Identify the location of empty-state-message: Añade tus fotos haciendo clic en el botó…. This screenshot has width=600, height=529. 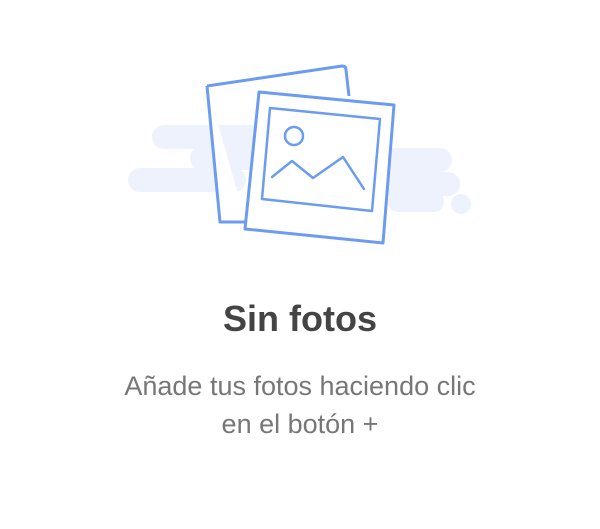
(300, 405).